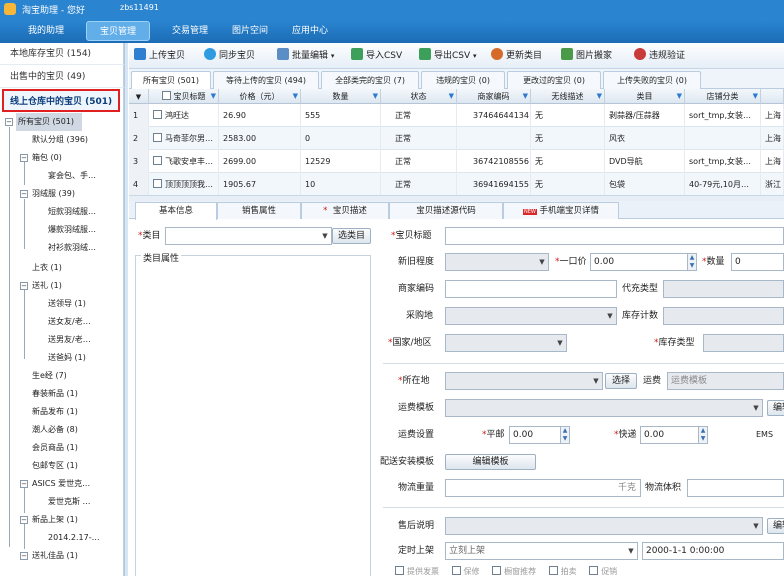  What do you see at coordinates (735, 488) in the screenshot?
I see `volume-input` at bounding box center [735, 488].